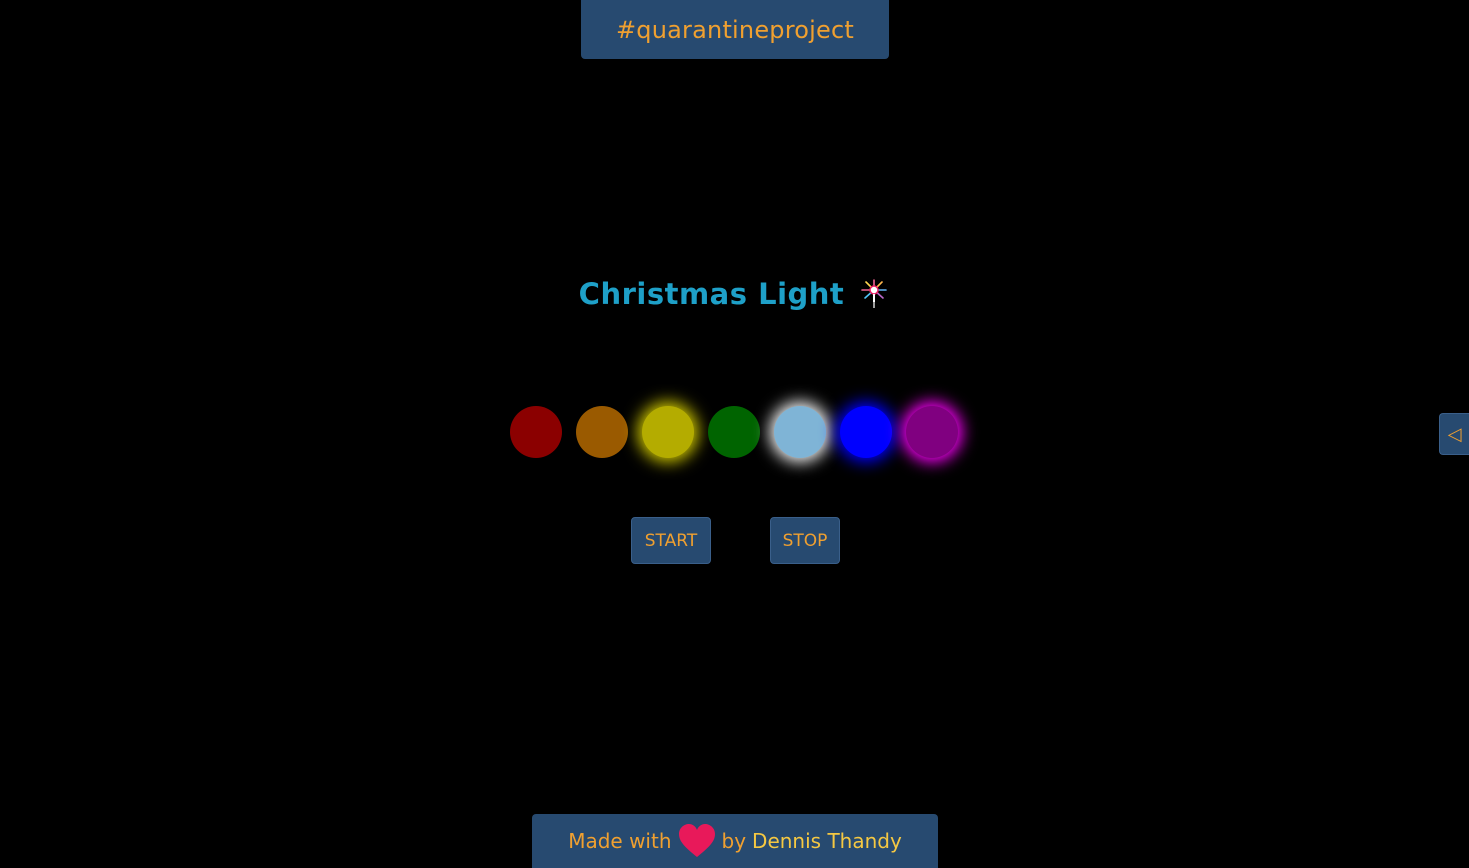 The image size is (1469, 868). I want to click on light-bulb-orange, so click(602, 432).